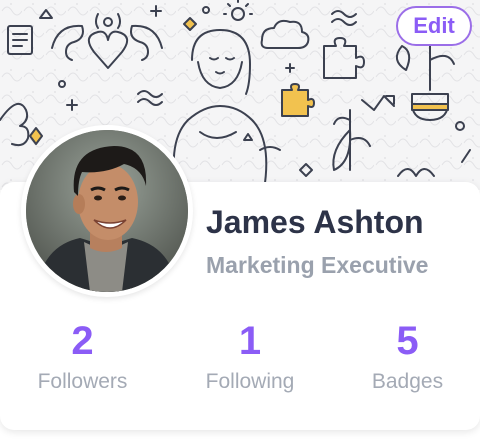  Describe the element at coordinates (250, 341) in the screenshot. I see `stat-value: 1` at that location.